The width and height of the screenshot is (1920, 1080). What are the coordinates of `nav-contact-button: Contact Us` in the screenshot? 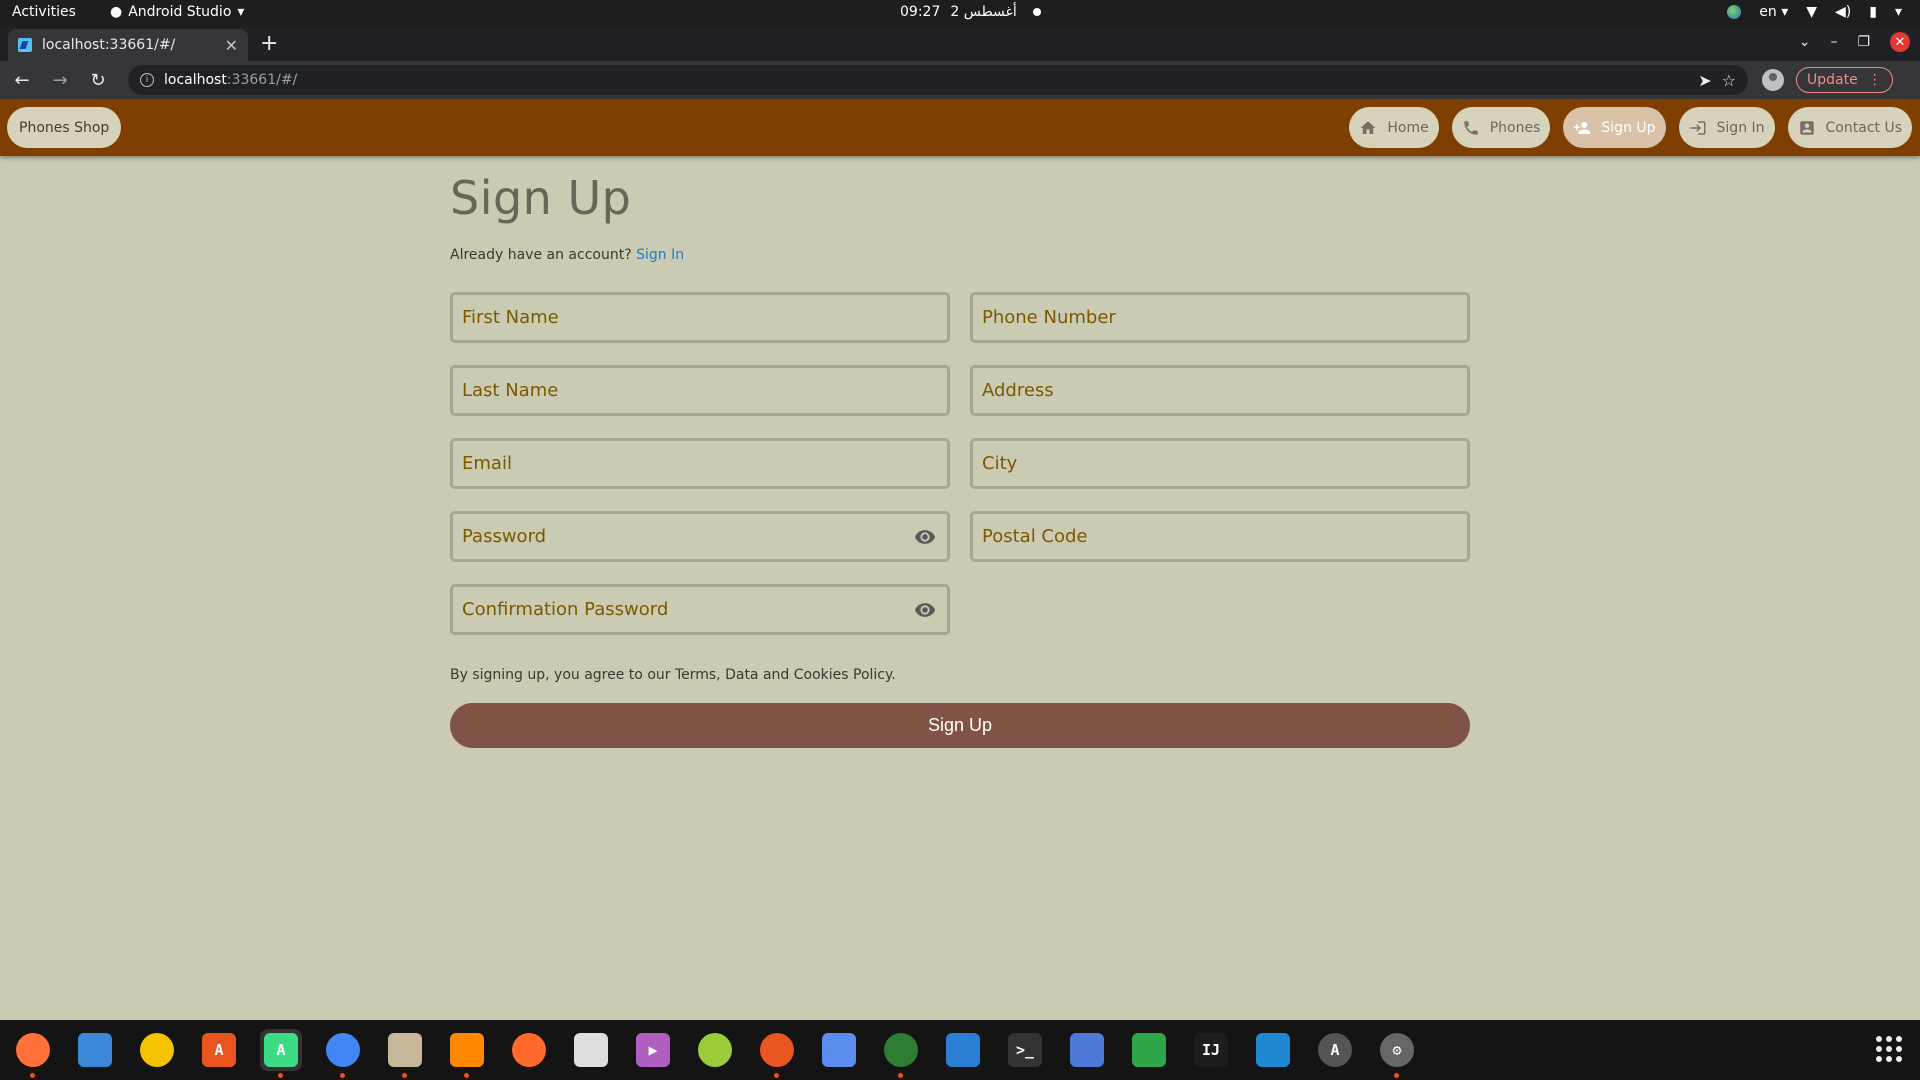 It's located at (1849, 127).